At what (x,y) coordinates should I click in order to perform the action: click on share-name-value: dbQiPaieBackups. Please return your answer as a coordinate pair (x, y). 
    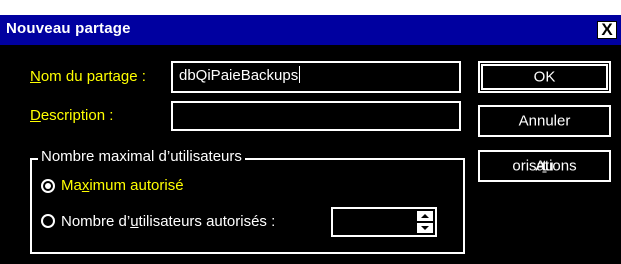
    Looking at the image, I should click on (239, 75).